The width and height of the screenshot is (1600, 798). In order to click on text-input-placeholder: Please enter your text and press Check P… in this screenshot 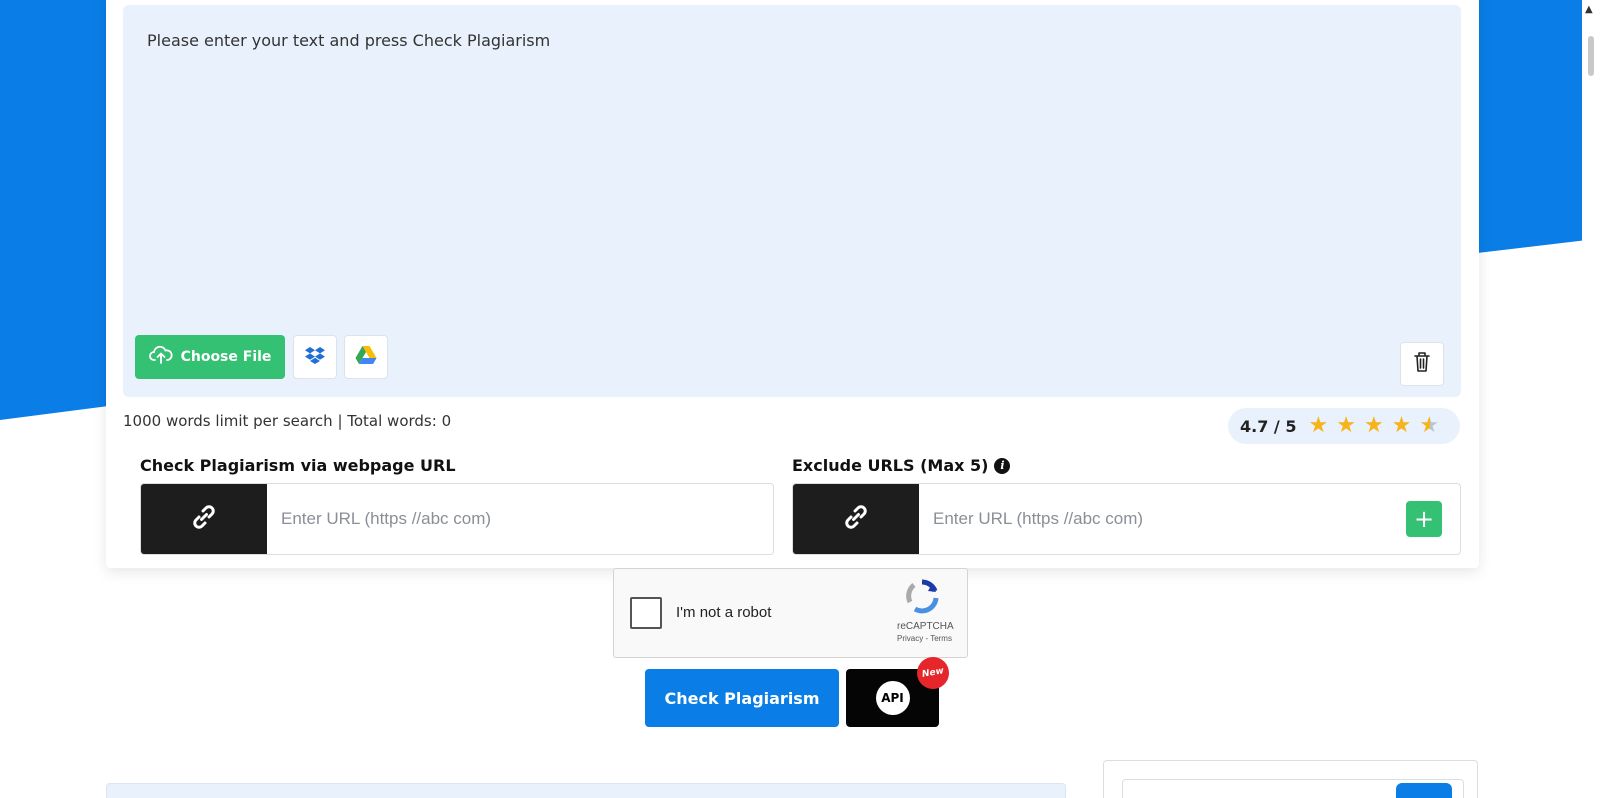, I will do `click(349, 40)`.